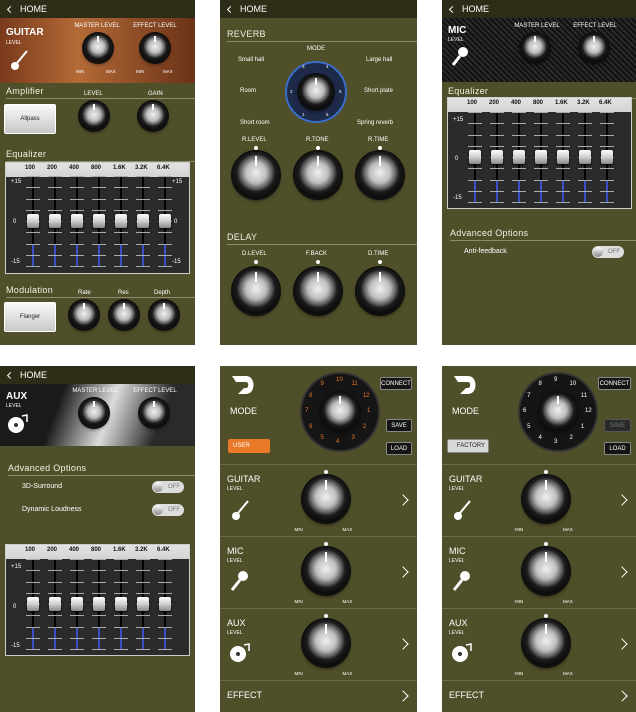 This screenshot has width=636, height=712. Describe the element at coordinates (100, 291) in the screenshot. I see `modulation-heading: Modulation` at that location.